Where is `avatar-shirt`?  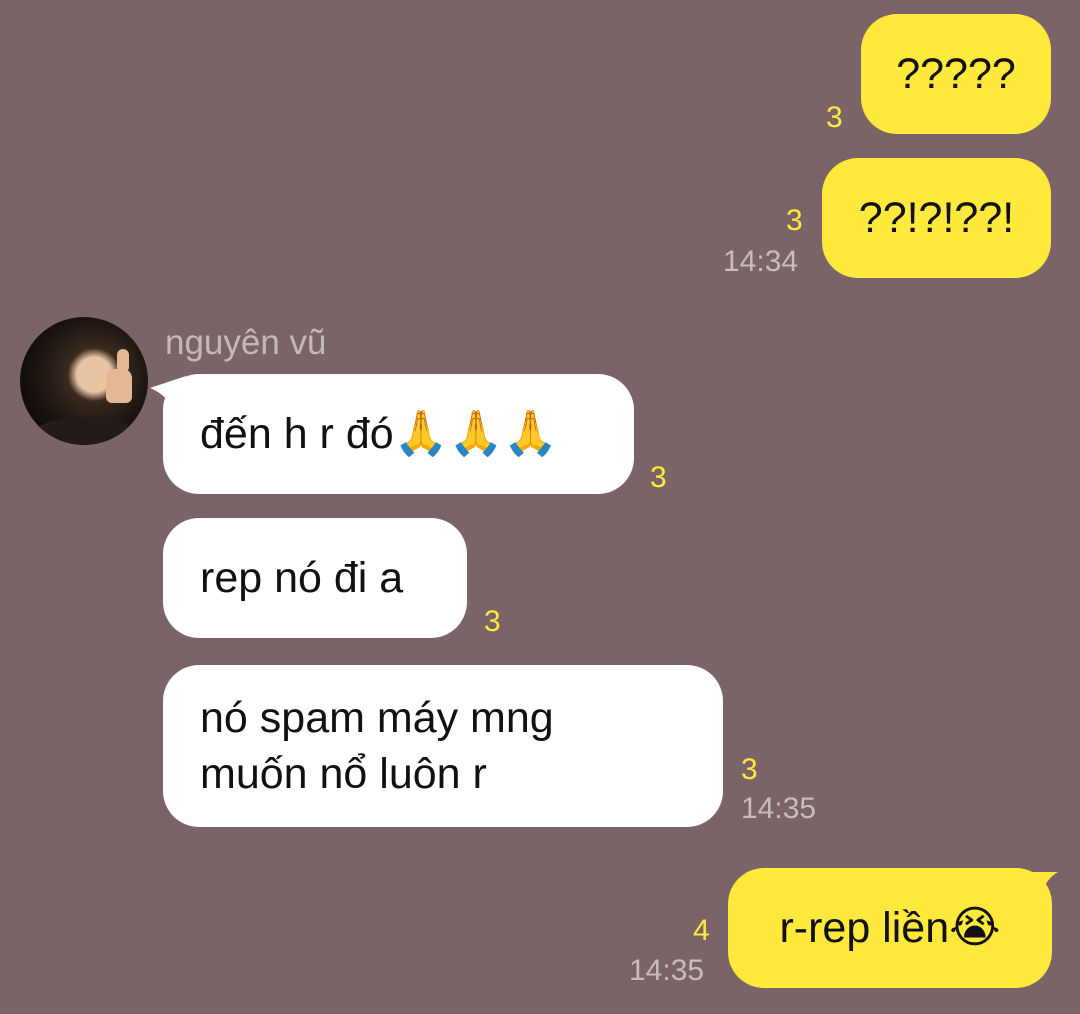 avatar-shirt is located at coordinates (85, 431).